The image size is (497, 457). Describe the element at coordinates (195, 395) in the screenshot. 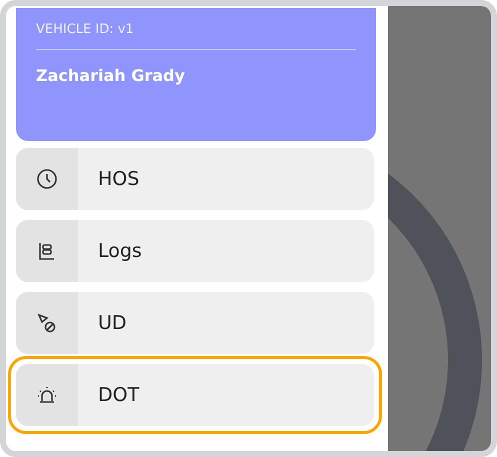

I see `menu-item: DOT` at that location.